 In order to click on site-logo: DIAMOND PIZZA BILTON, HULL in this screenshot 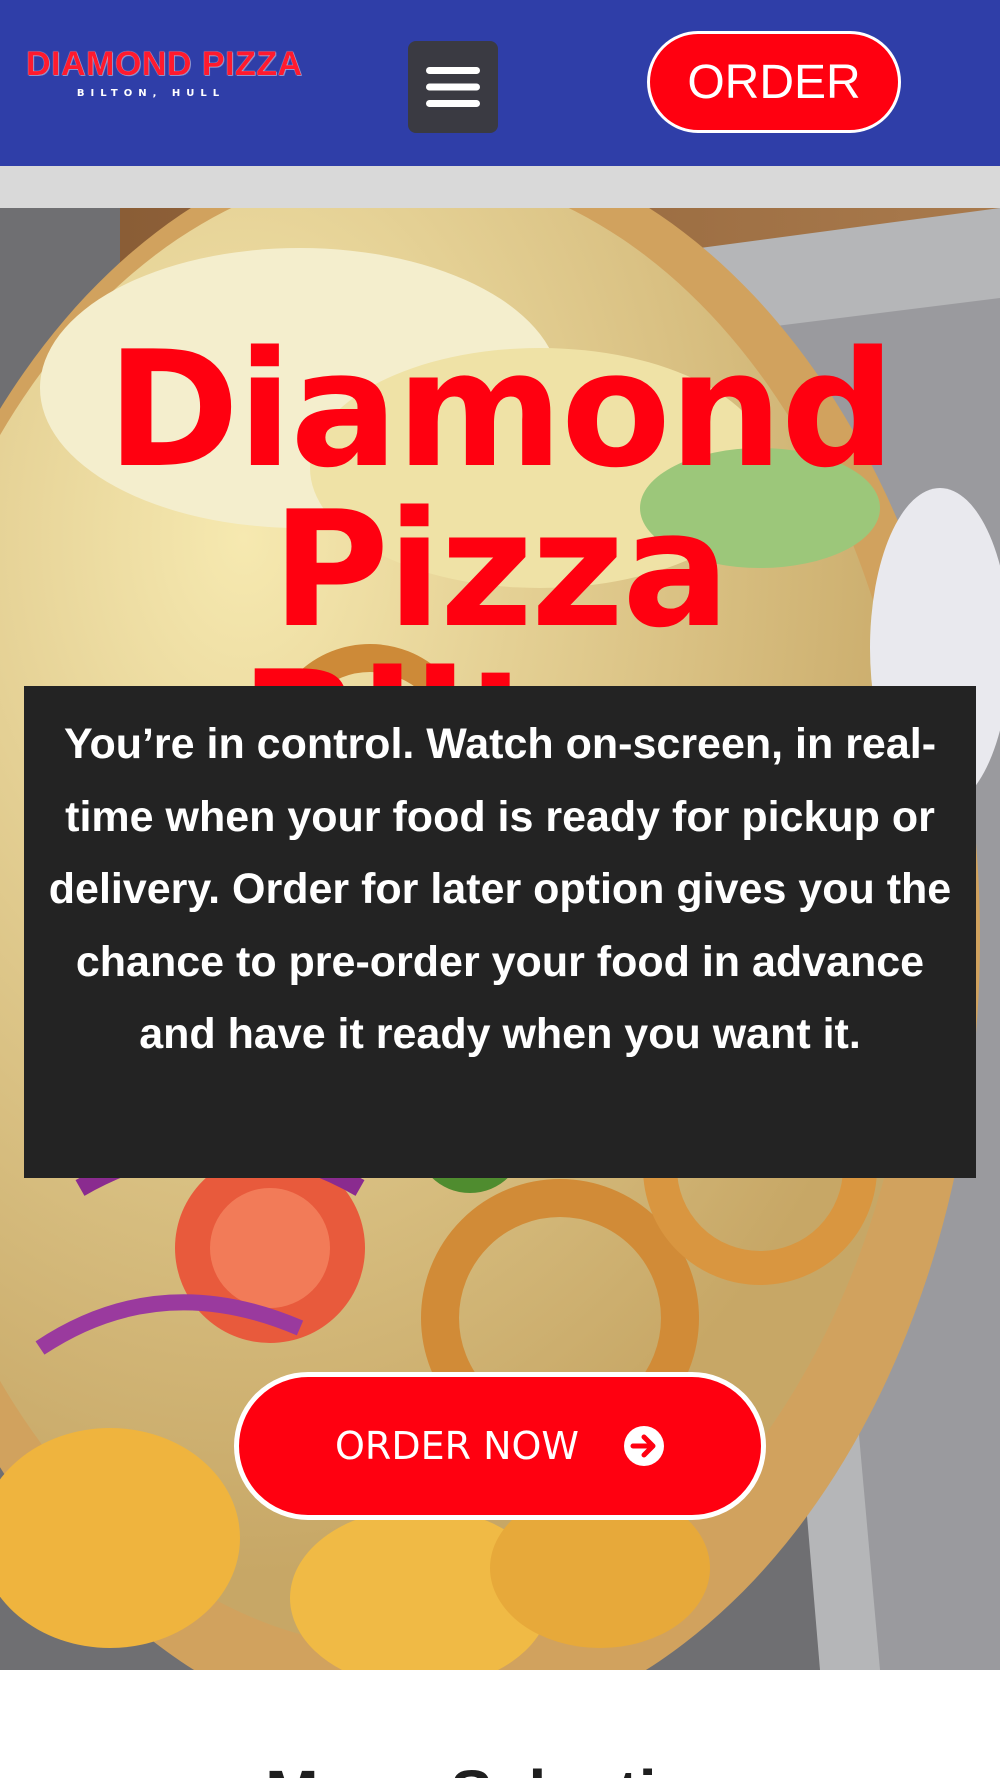, I will do `click(171, 79)`.